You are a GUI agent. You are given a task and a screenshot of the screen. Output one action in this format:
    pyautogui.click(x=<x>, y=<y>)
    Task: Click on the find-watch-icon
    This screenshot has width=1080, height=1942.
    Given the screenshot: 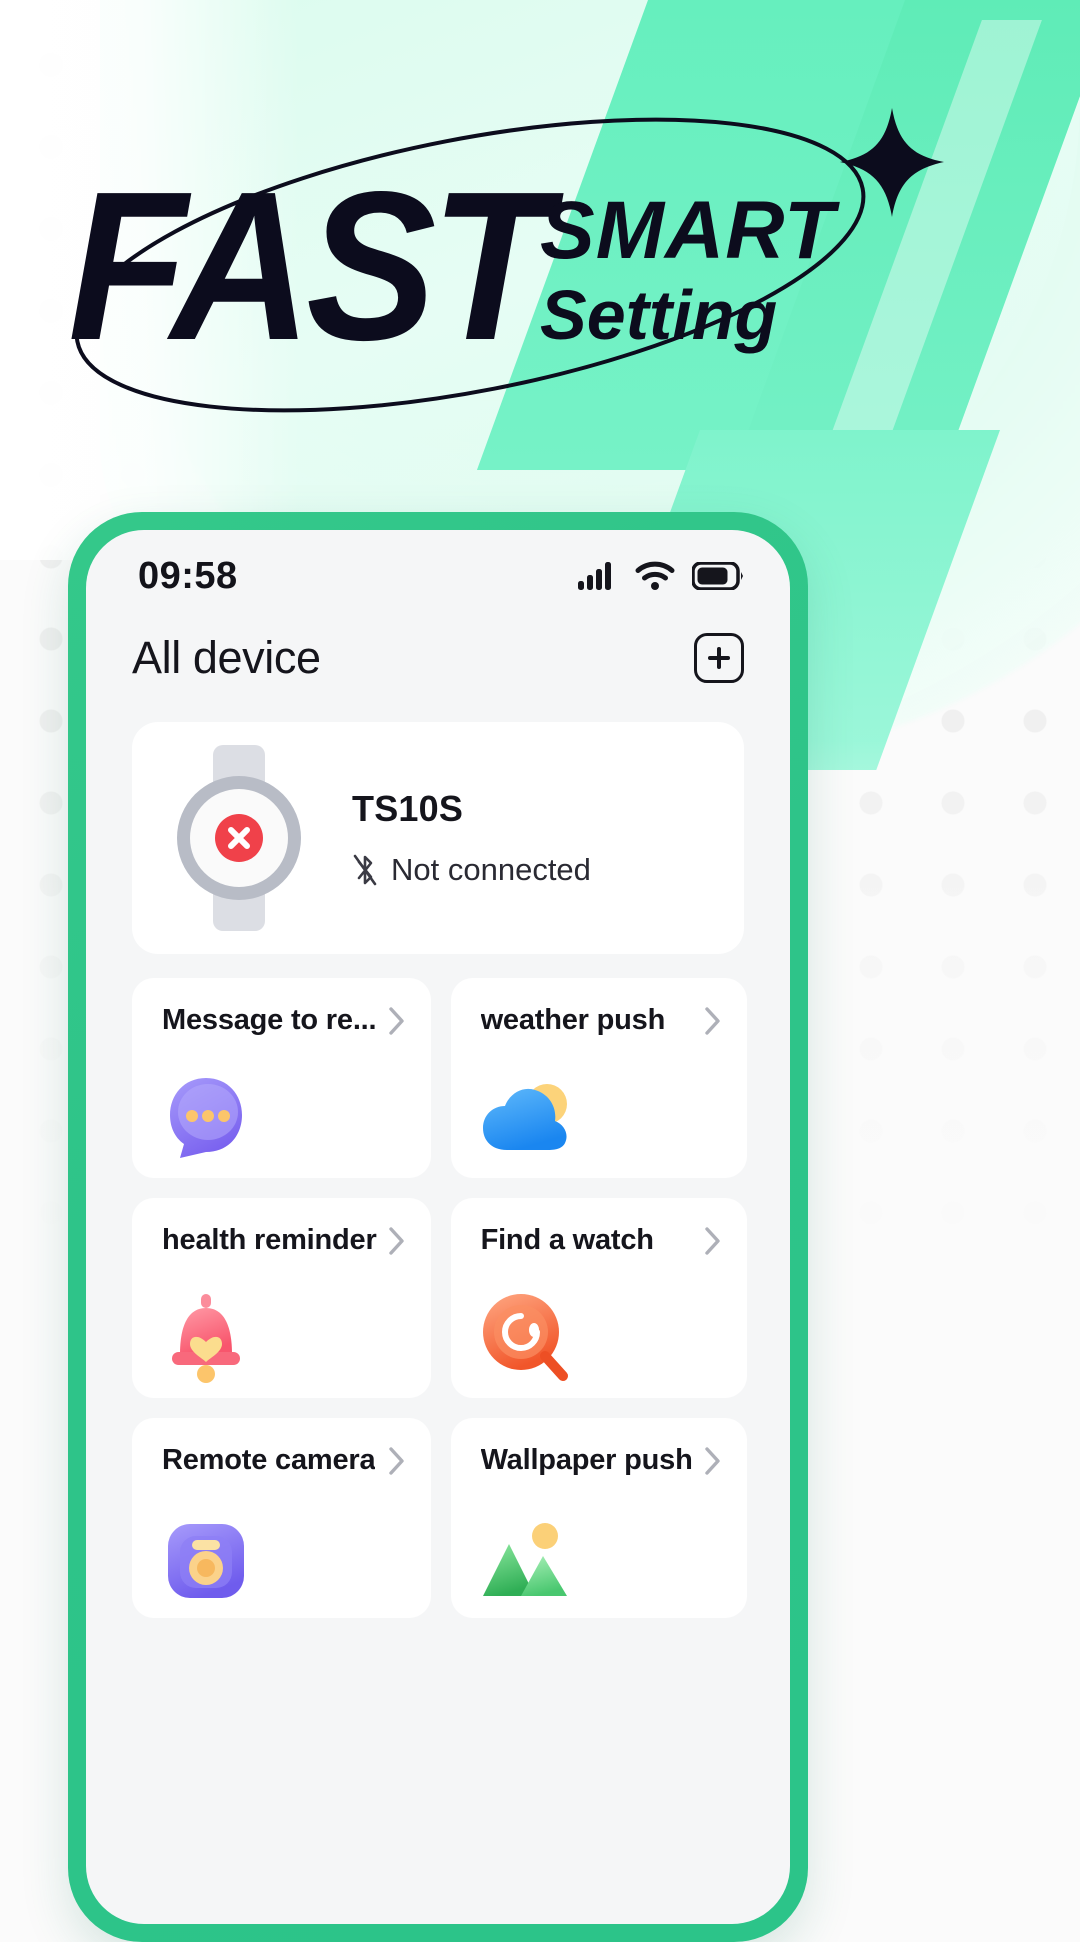 What is the action you would take?
    pyautogui.click(x=525, y=1337)
    